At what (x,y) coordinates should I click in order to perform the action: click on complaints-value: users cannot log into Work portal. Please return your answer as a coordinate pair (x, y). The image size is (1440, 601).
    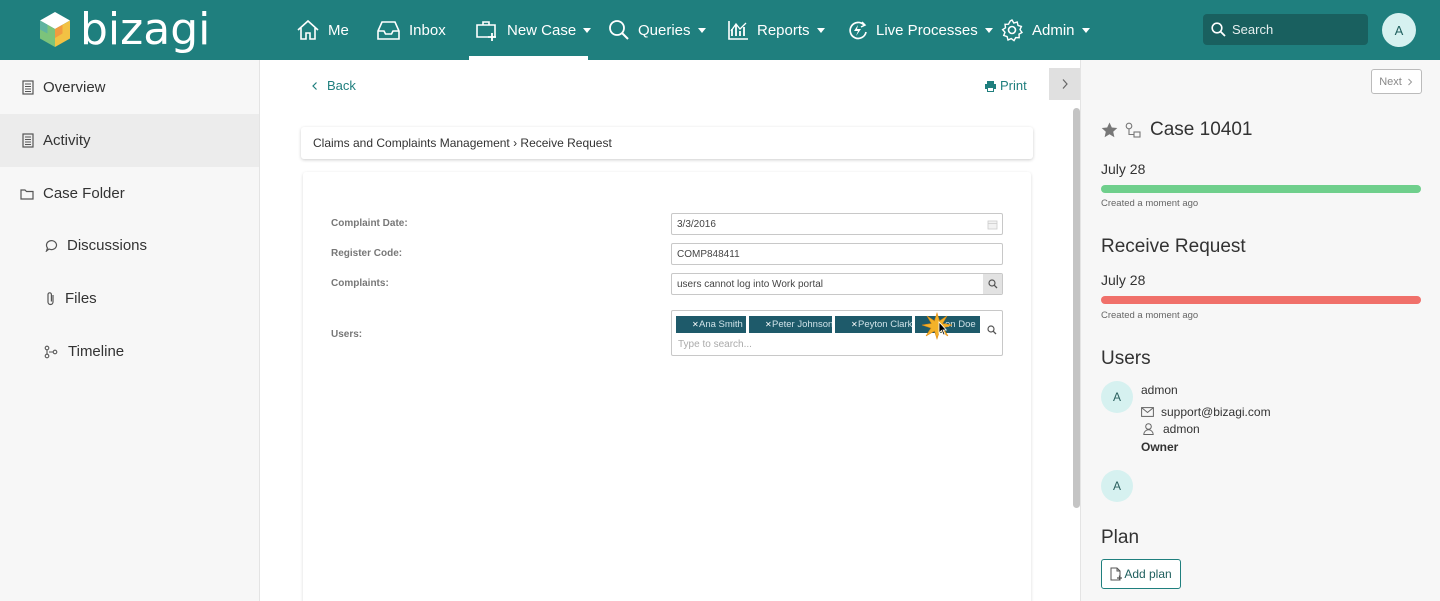
    Looking at the image, I should click on (750, 284).